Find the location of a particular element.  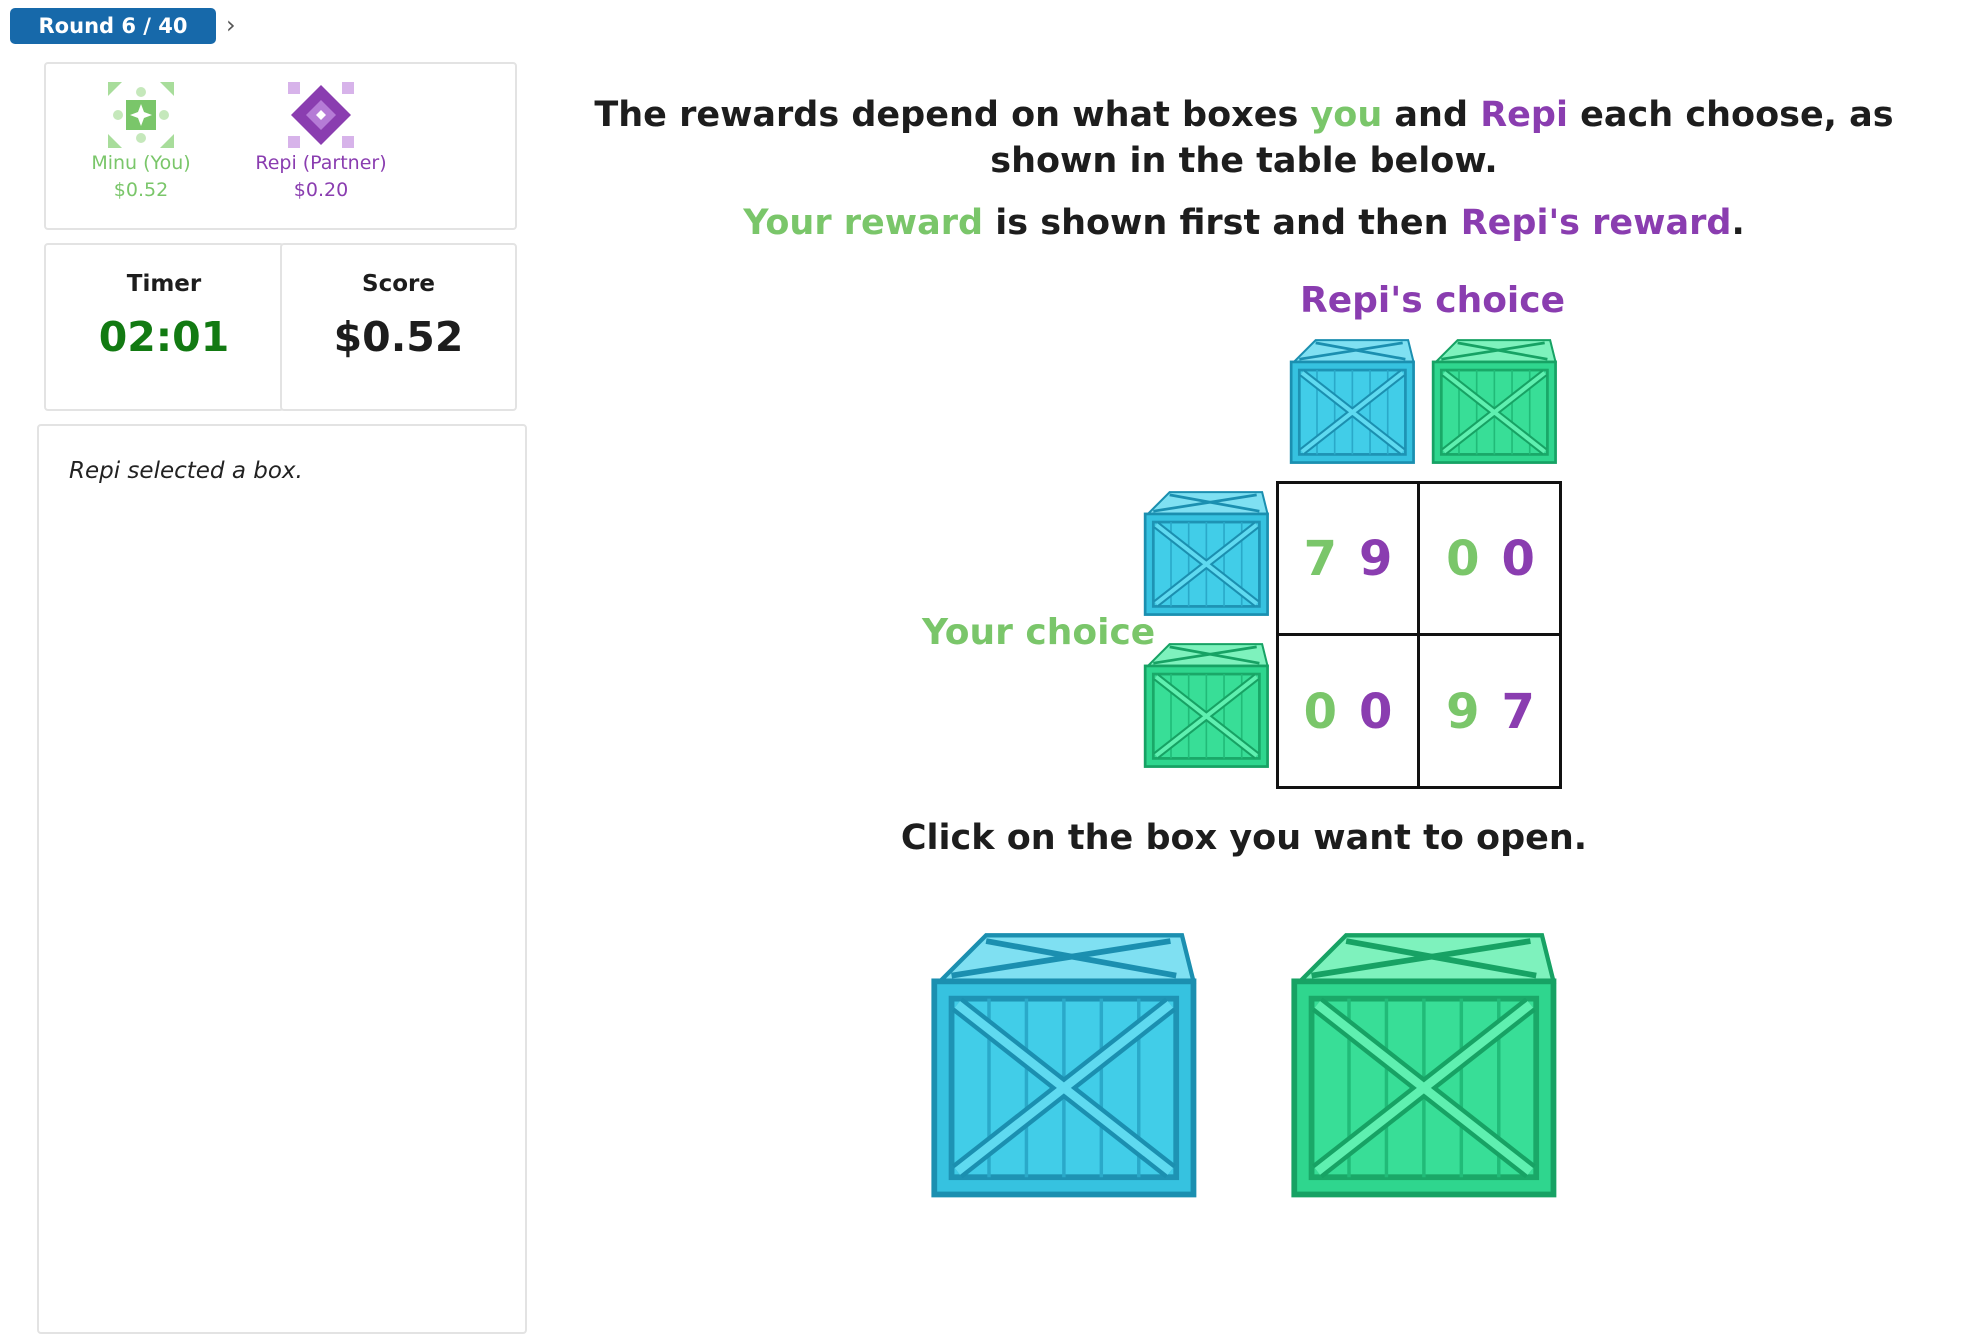

payoff-cell-blue-green: 0 0 is located at coordinates (1490, 560).